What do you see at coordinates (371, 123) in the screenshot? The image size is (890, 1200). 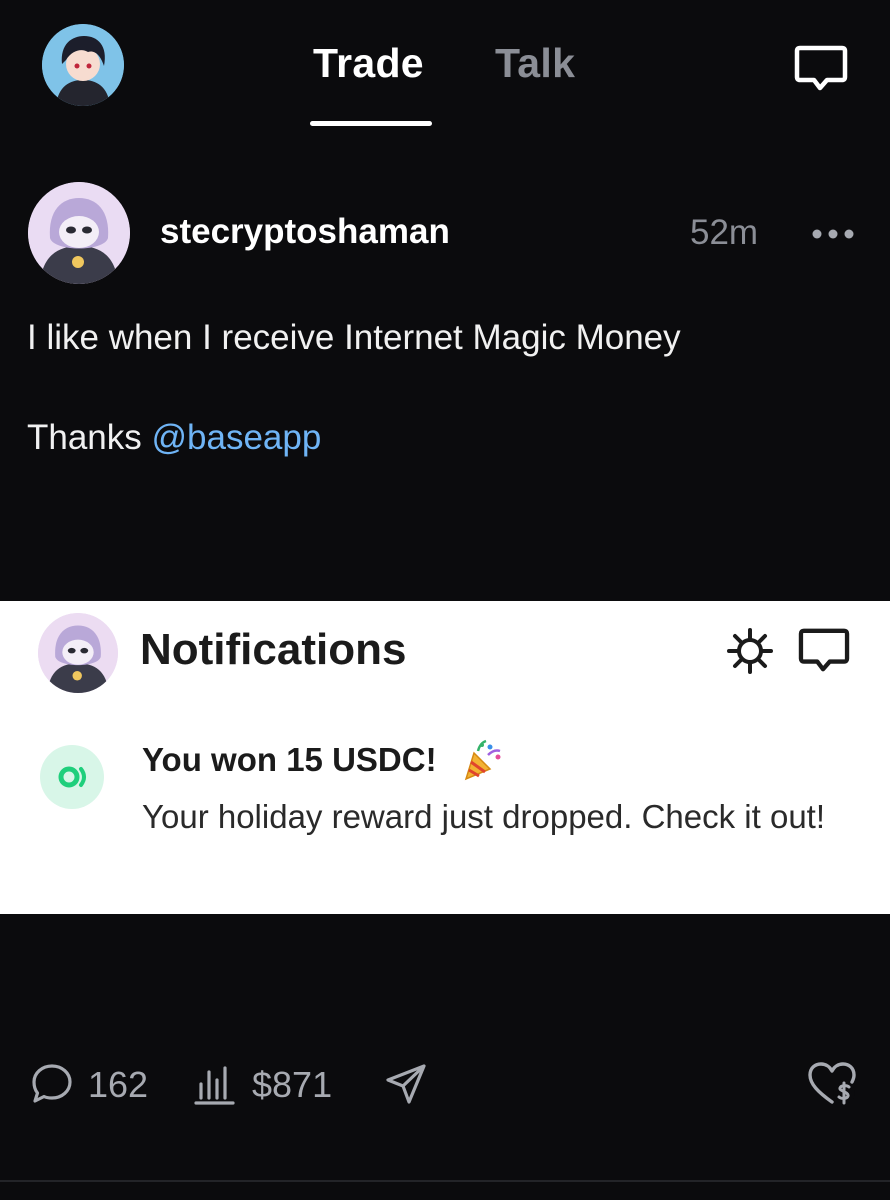 I see `active-tab-indicator` at bounding box center [371, 123].